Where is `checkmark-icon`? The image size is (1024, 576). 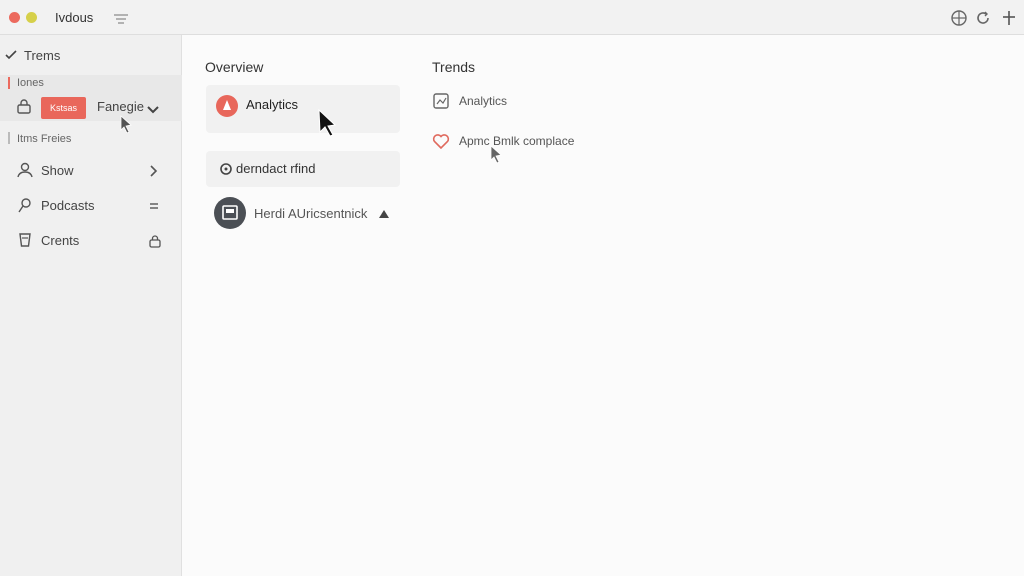 checkmark-icon is located at coordinates (11, 57).